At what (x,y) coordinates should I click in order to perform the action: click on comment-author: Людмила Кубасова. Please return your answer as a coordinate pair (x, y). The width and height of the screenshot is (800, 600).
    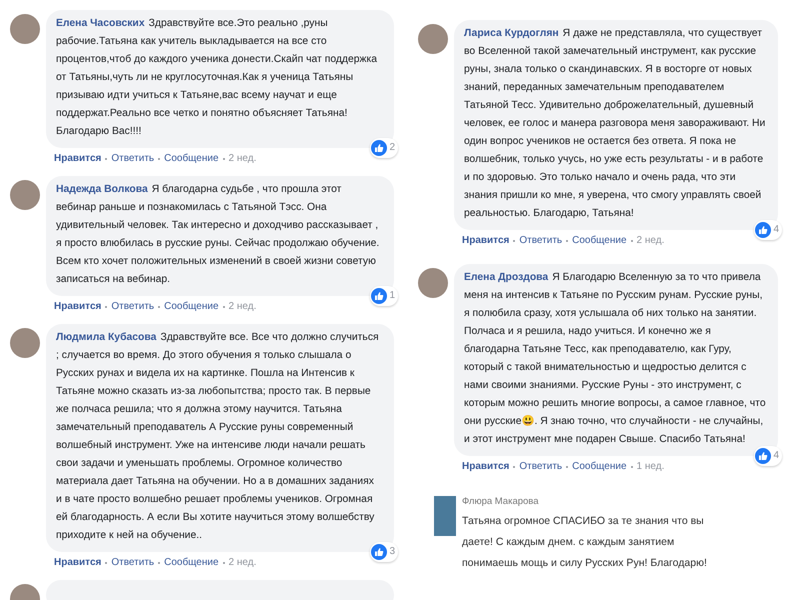
    Looking at the image, I should click on (106, 337).